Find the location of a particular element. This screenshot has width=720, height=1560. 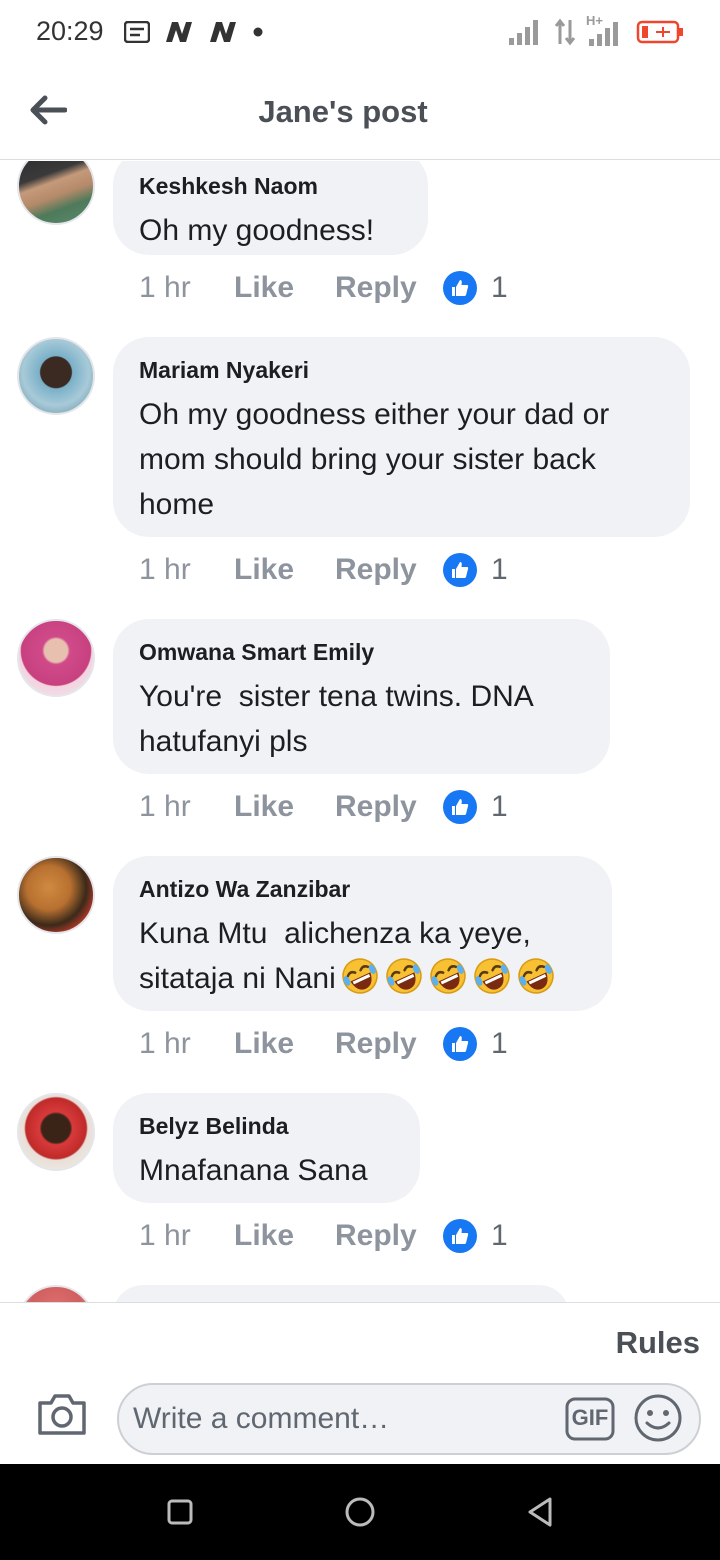

comment-text: Oh my goodness! is located at coordinates (257, 230).